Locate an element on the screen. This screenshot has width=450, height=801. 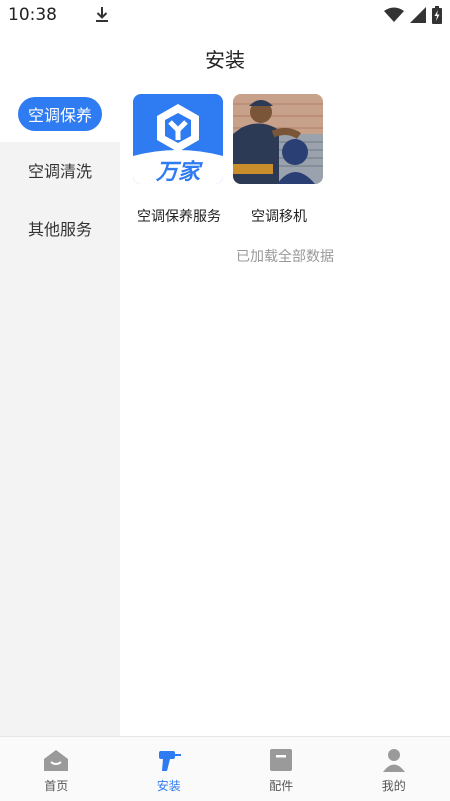
sidebar-item-other-services: 其他服务 is located at coordinates (60, 228).